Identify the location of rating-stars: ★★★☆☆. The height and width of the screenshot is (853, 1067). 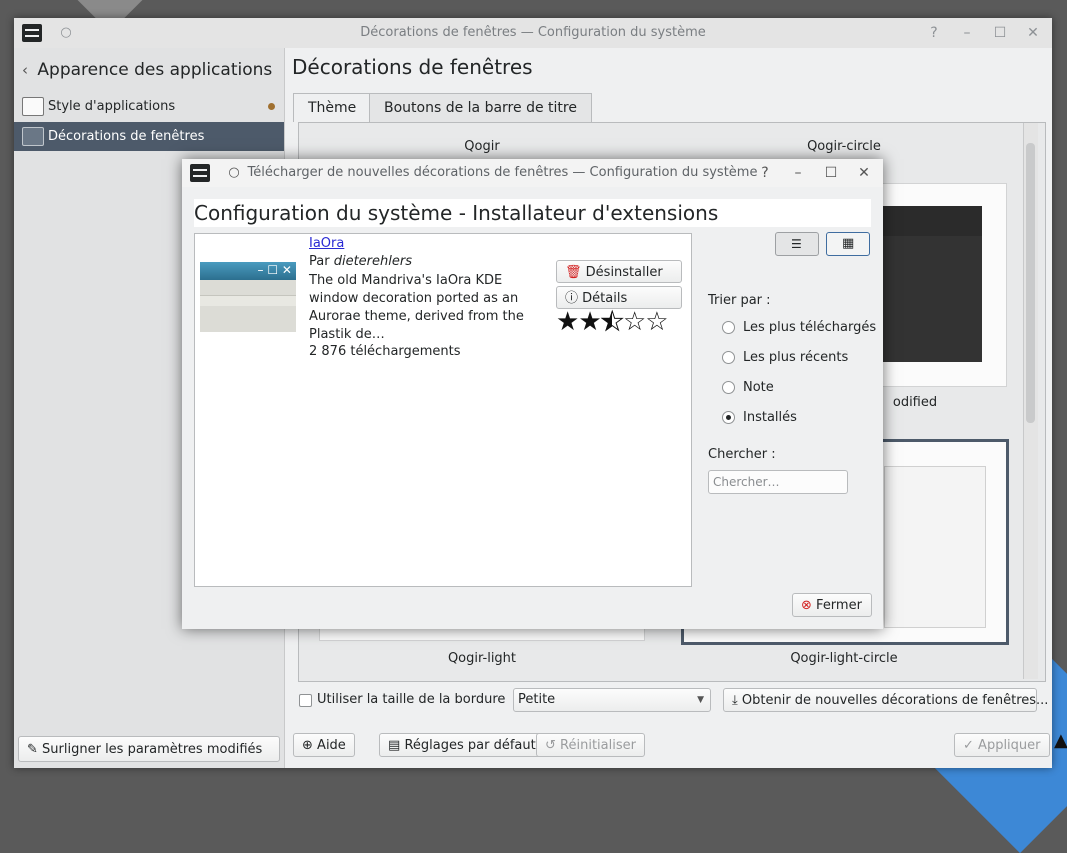
(612, 322).